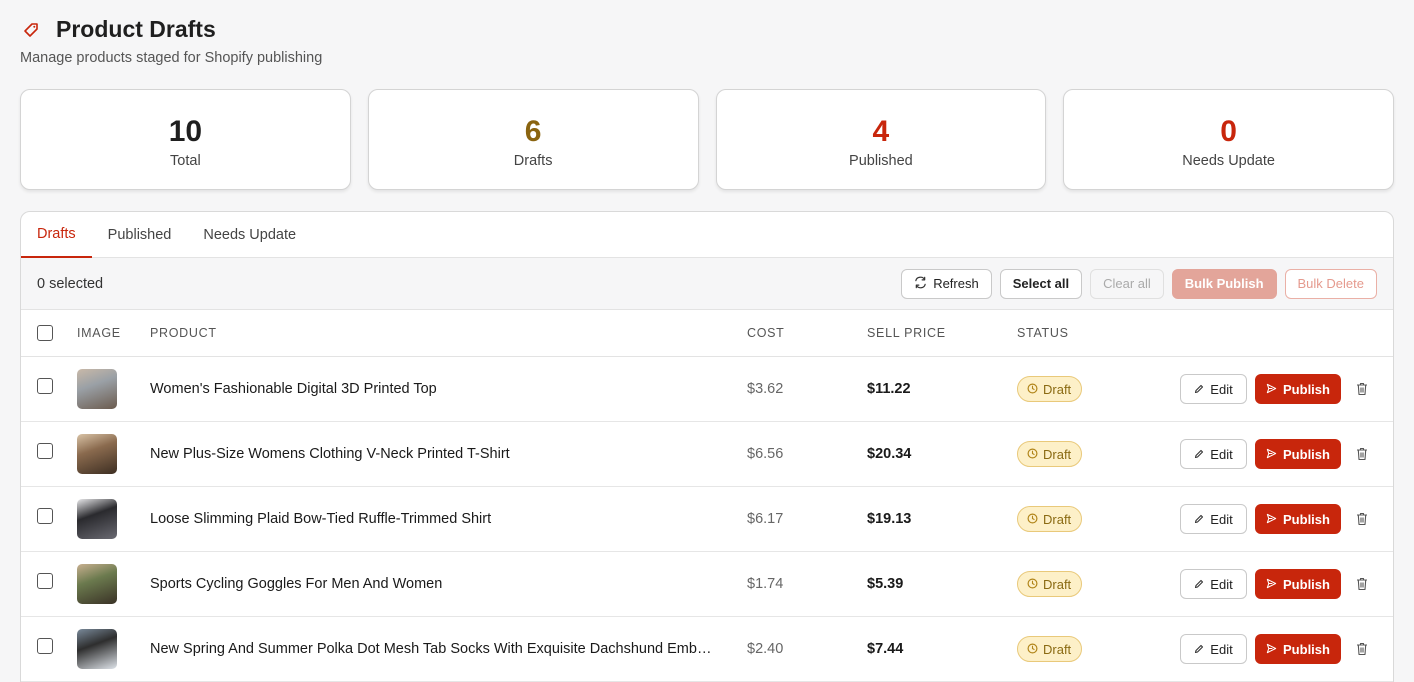  I want to click on table-header: IMAGE PRODUCT COST SELL PRICE STATUS, so click(707, 333).